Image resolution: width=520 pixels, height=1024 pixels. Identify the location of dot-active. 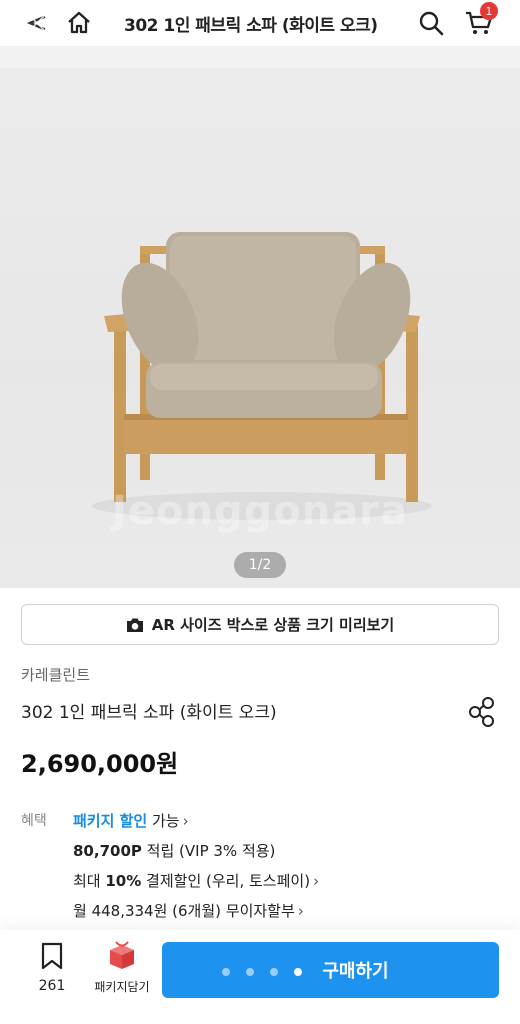
(298, 972).